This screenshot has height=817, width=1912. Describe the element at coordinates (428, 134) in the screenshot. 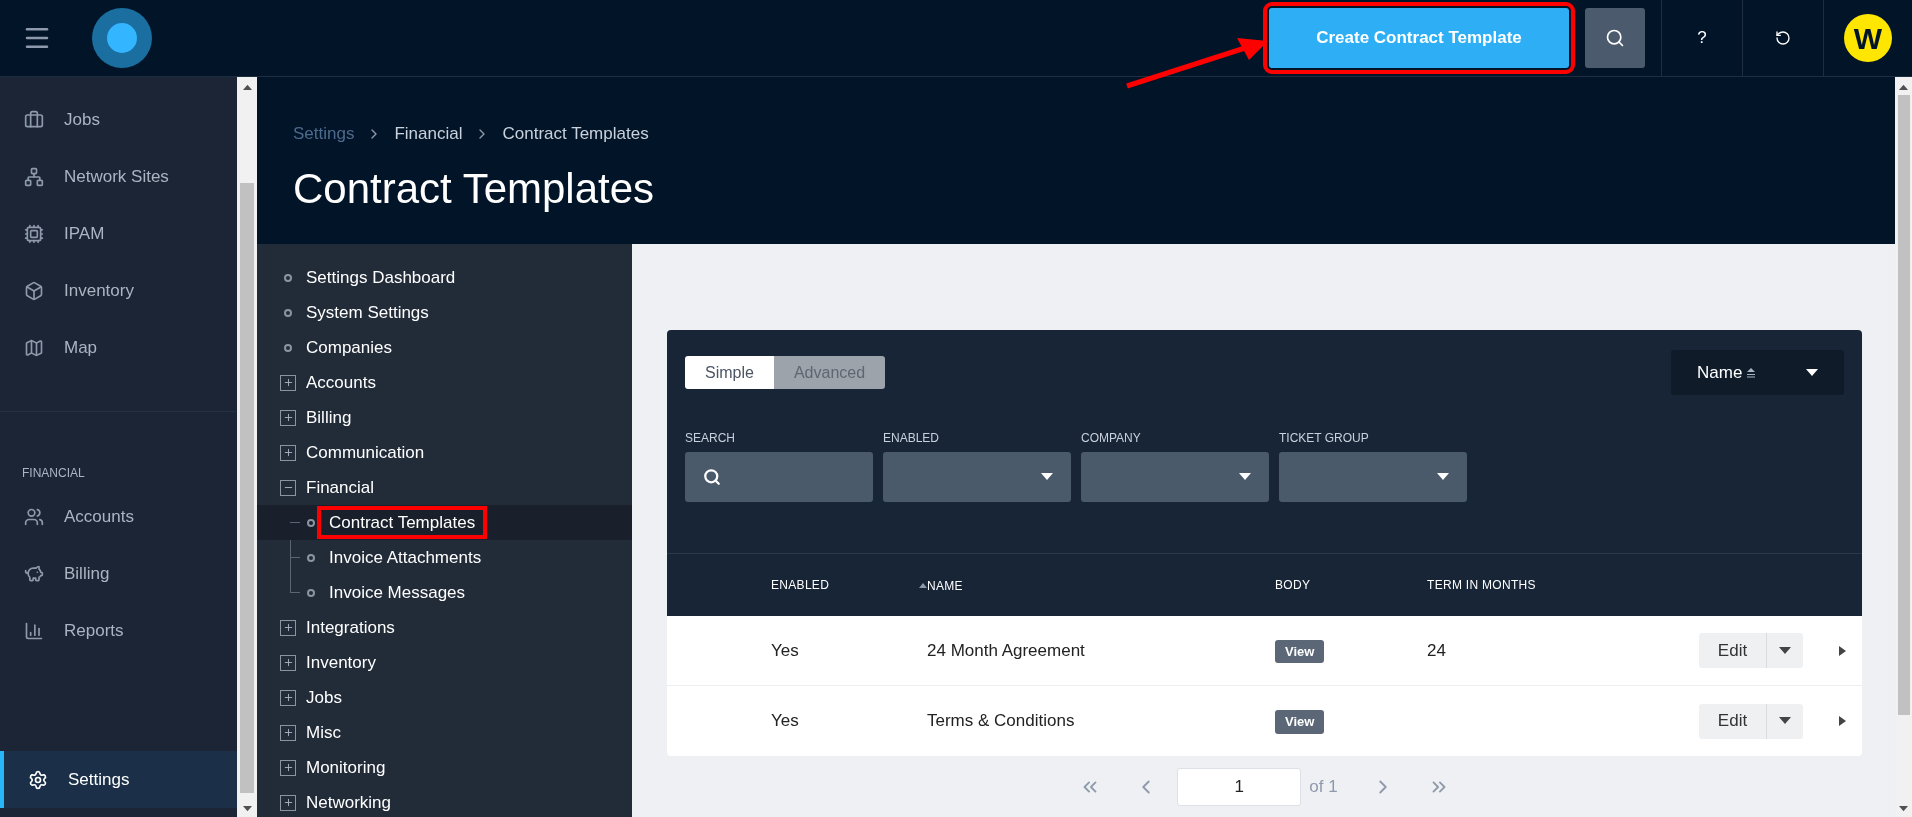

I see `breadcrumb-item: Financial` at that location.